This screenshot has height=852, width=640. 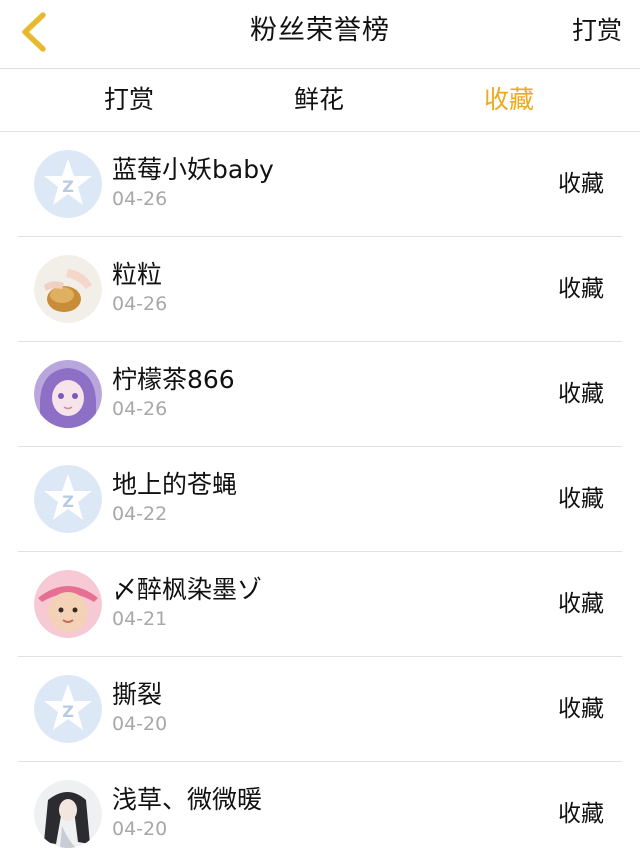 What do you see at coordinates (320, 709) in the screenshot?
I see `list-item: Z 撕裂 04-20 收藏` at bounding box center [320, 709].